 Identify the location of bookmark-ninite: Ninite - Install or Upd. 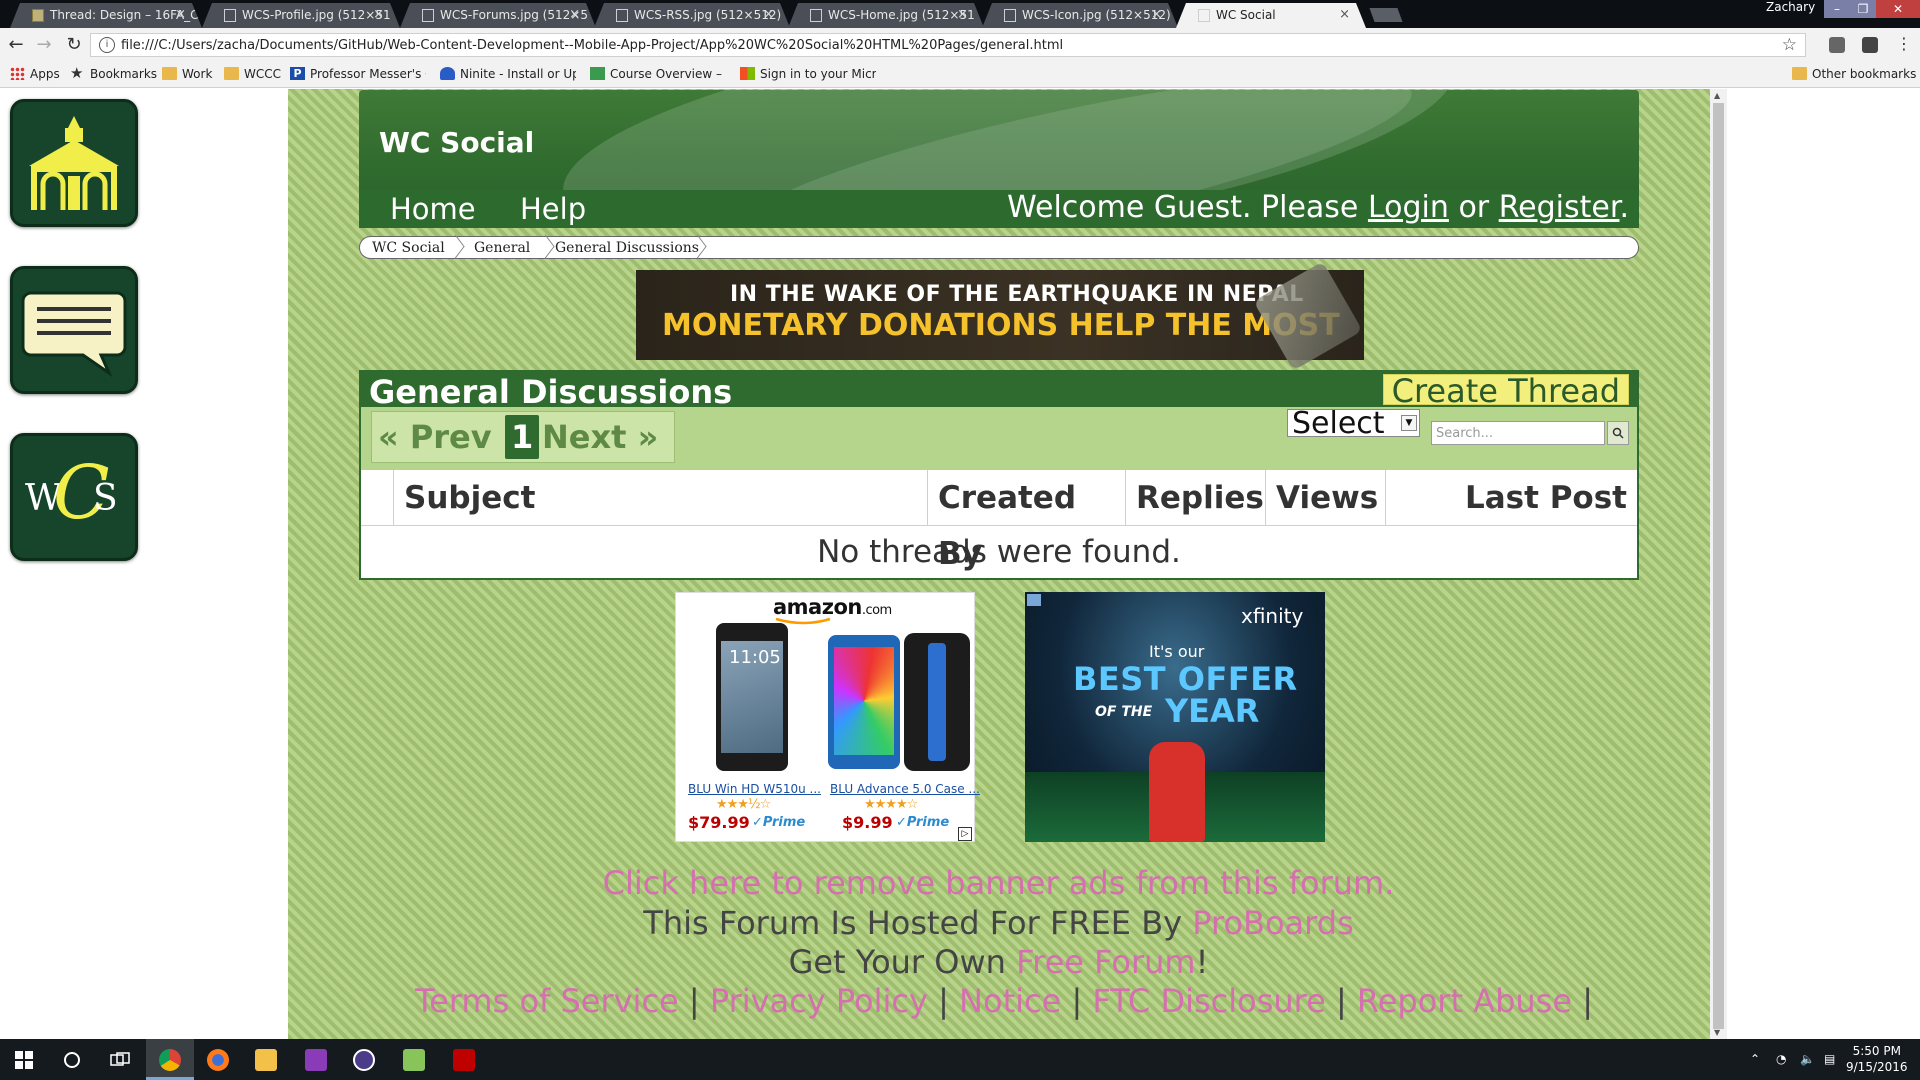
(508, 74).